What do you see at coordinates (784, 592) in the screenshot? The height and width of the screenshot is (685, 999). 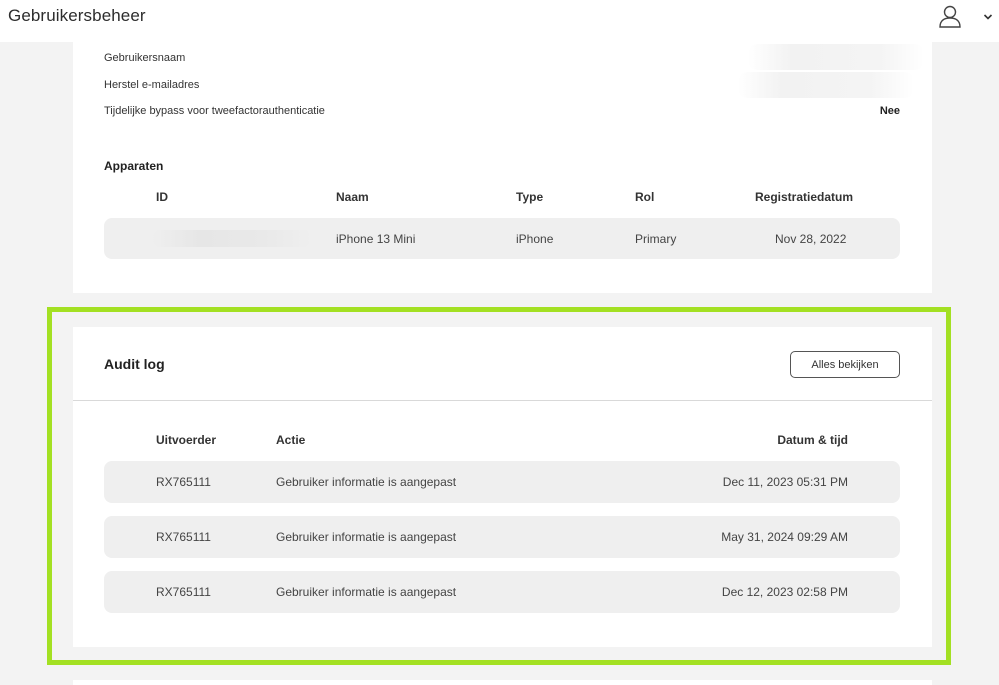 I see `audit-datetime: Dec 12, 2023 02:58 PM` at bounding box center [784, 592].